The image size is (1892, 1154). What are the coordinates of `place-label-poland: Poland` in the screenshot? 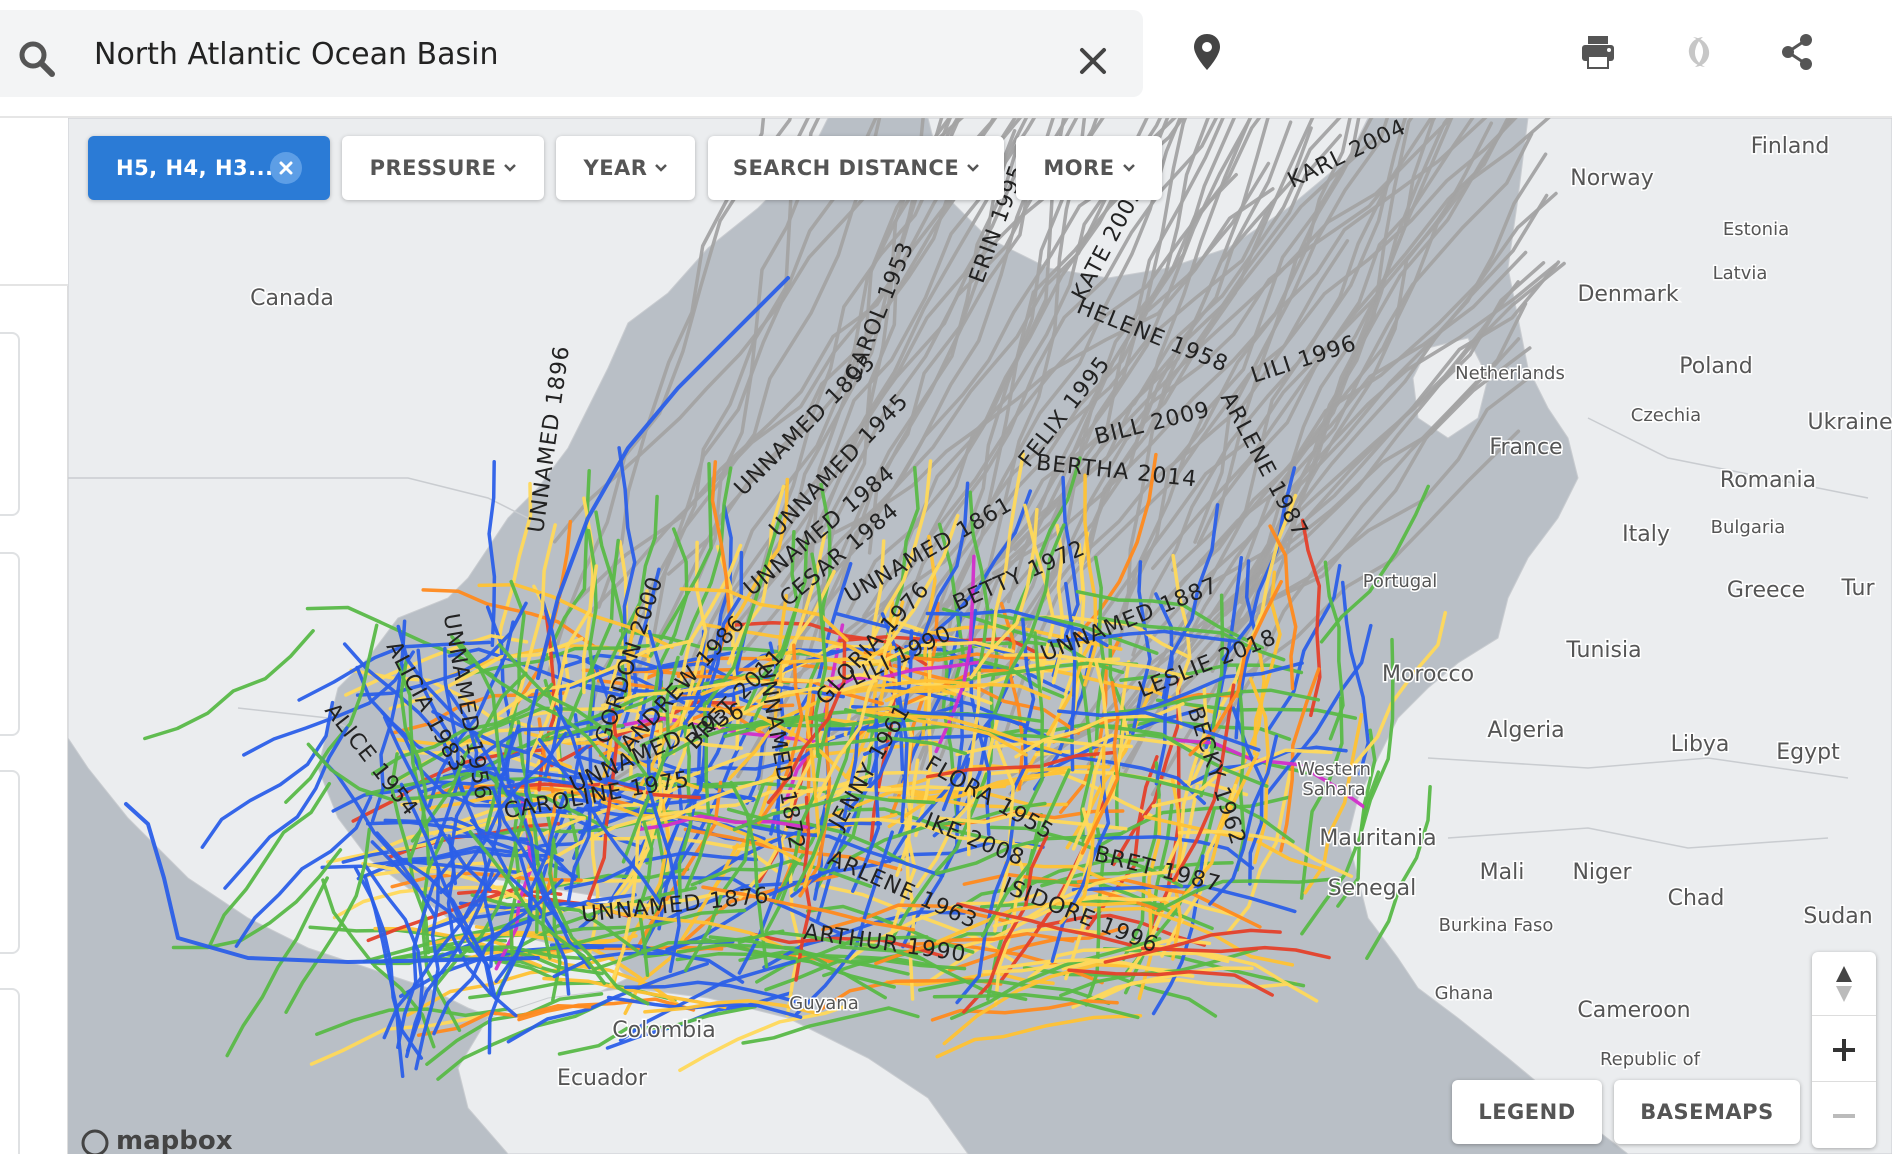 It's located at (1715, 366).